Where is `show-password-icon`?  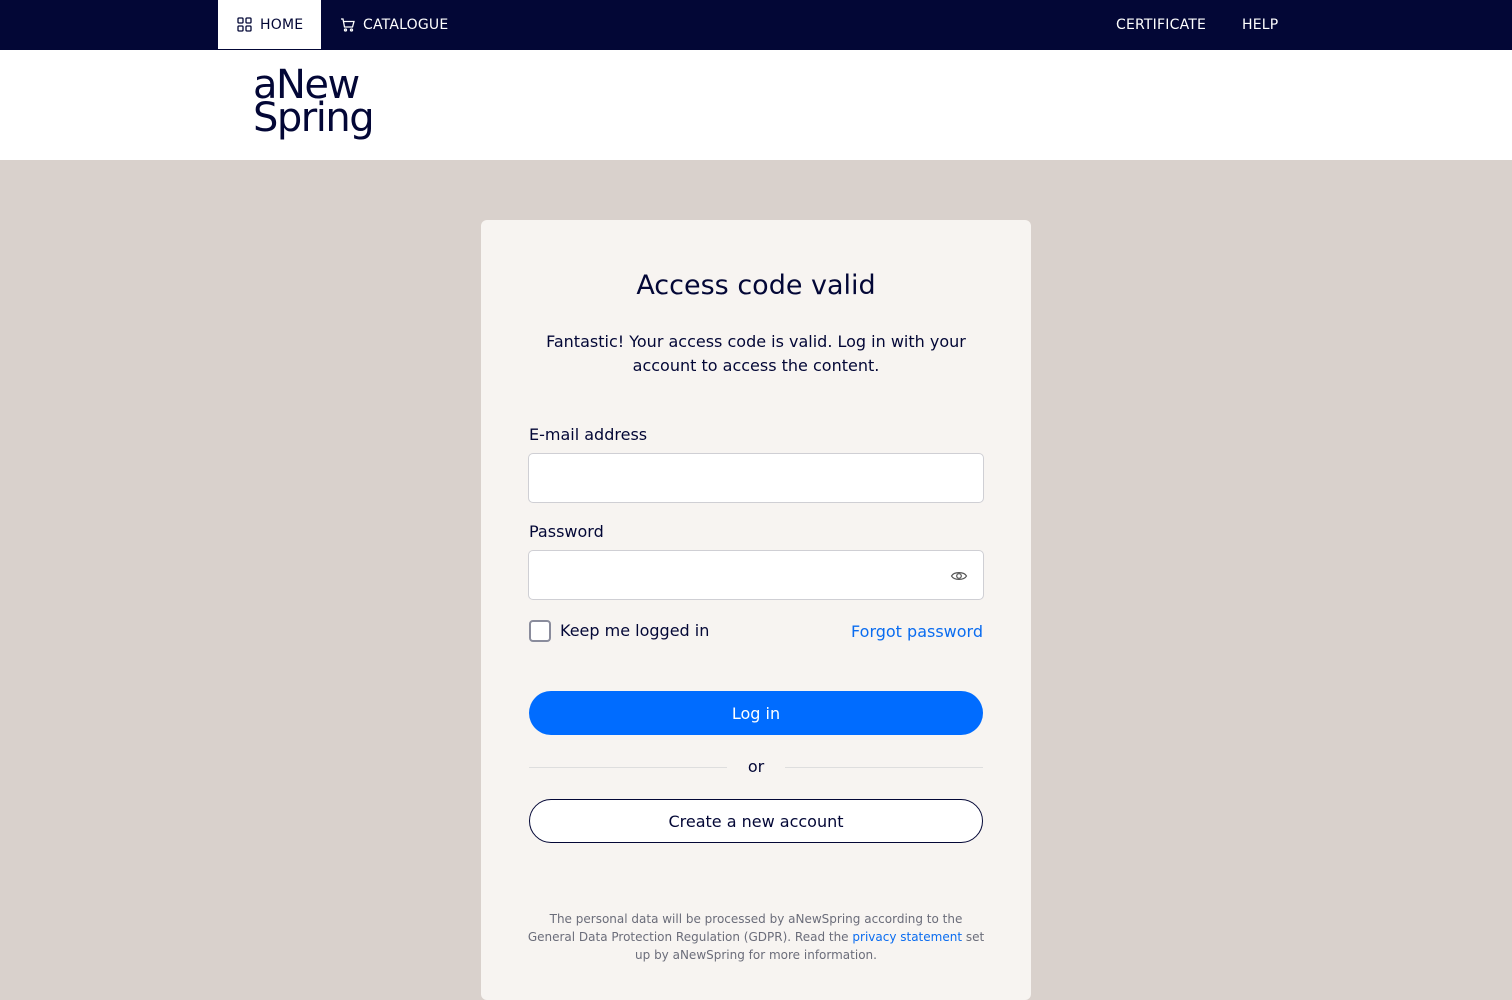 show-password-icon is located at coordinates (959, 576).